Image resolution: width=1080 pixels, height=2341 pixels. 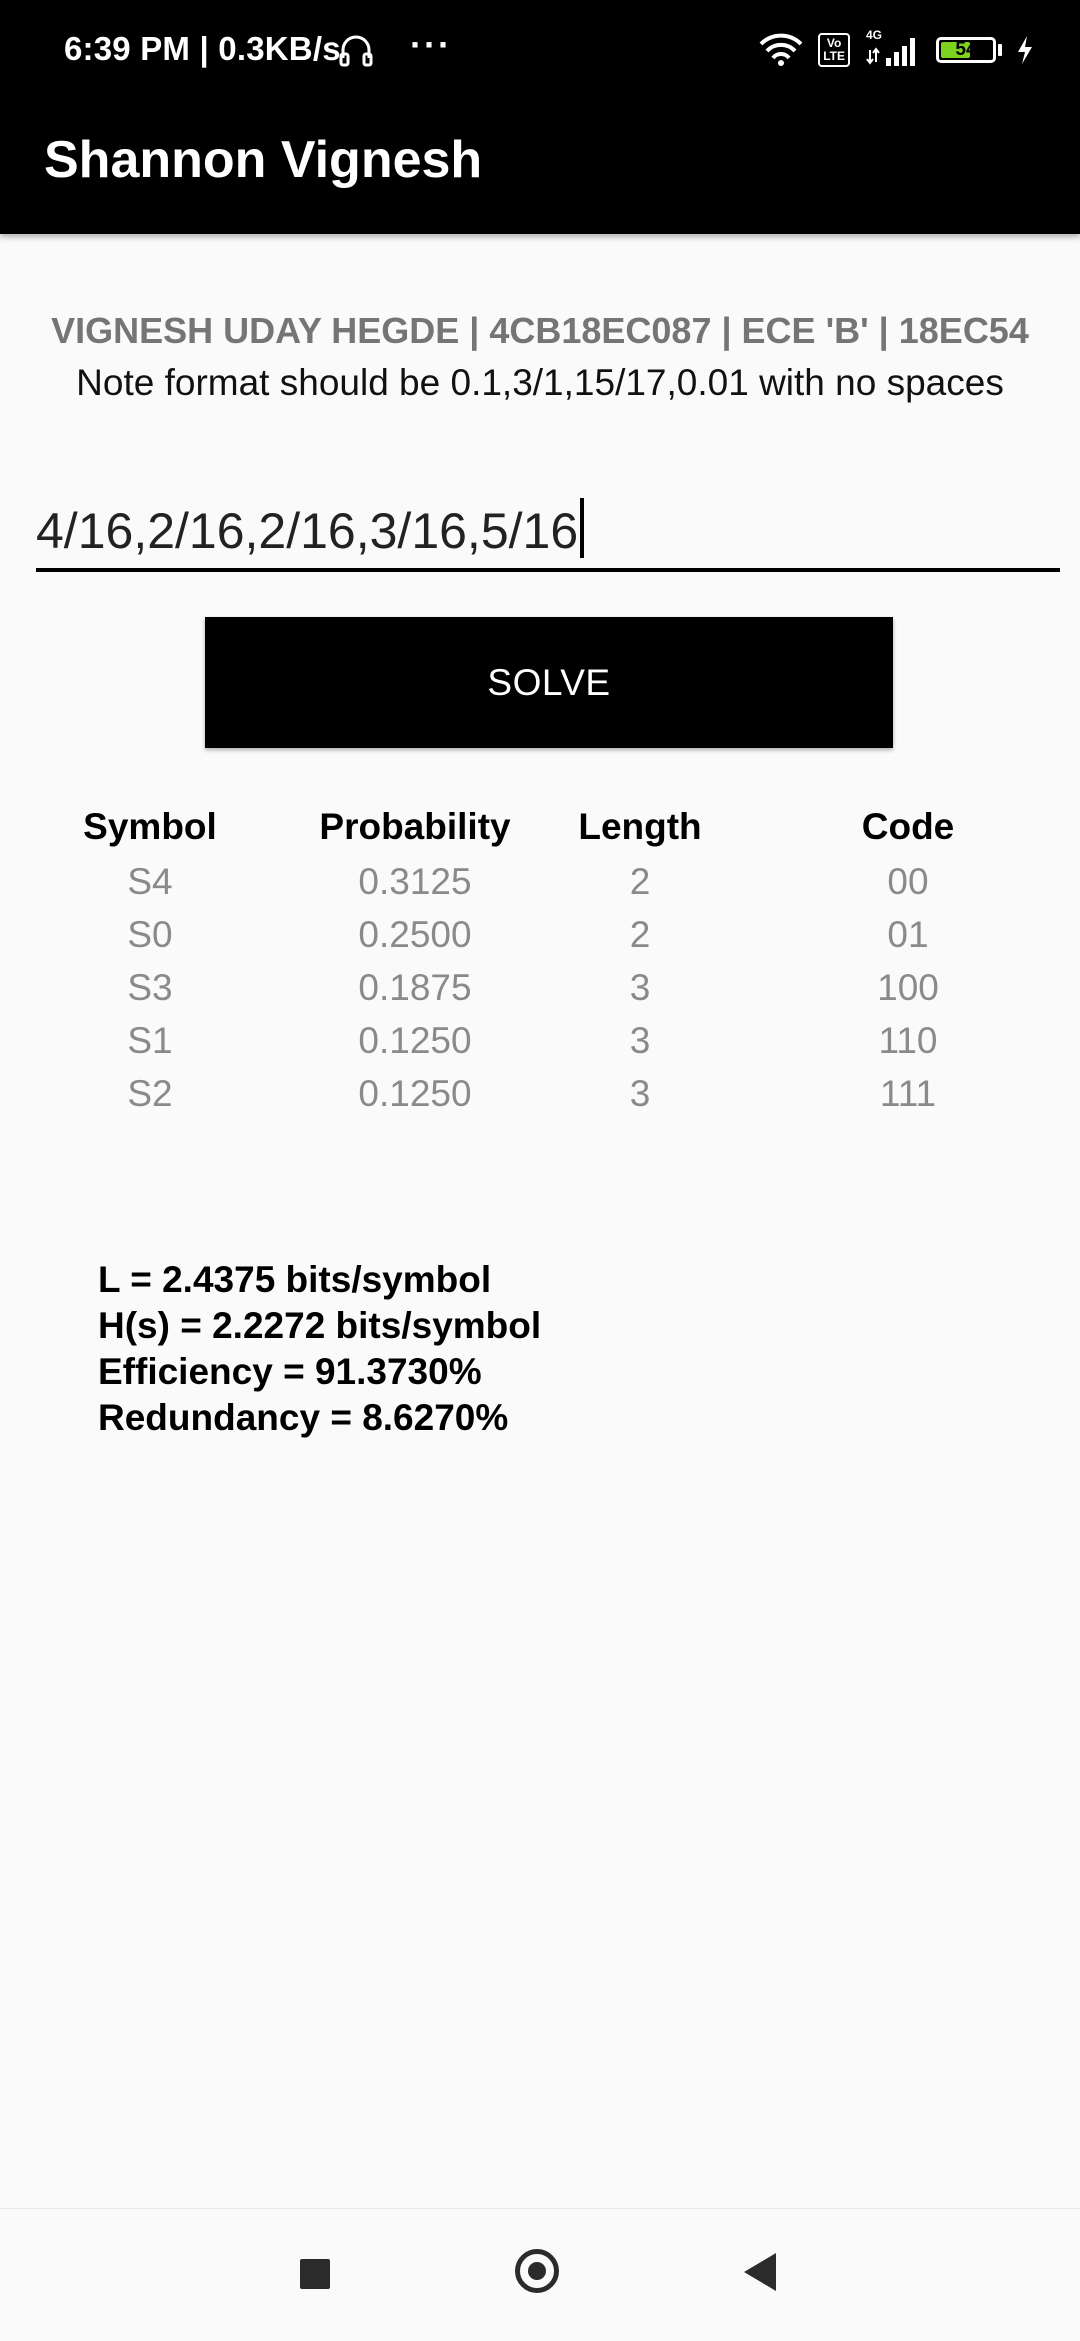 I want to click on system-nav-bar, so click(x=540, y=2274).